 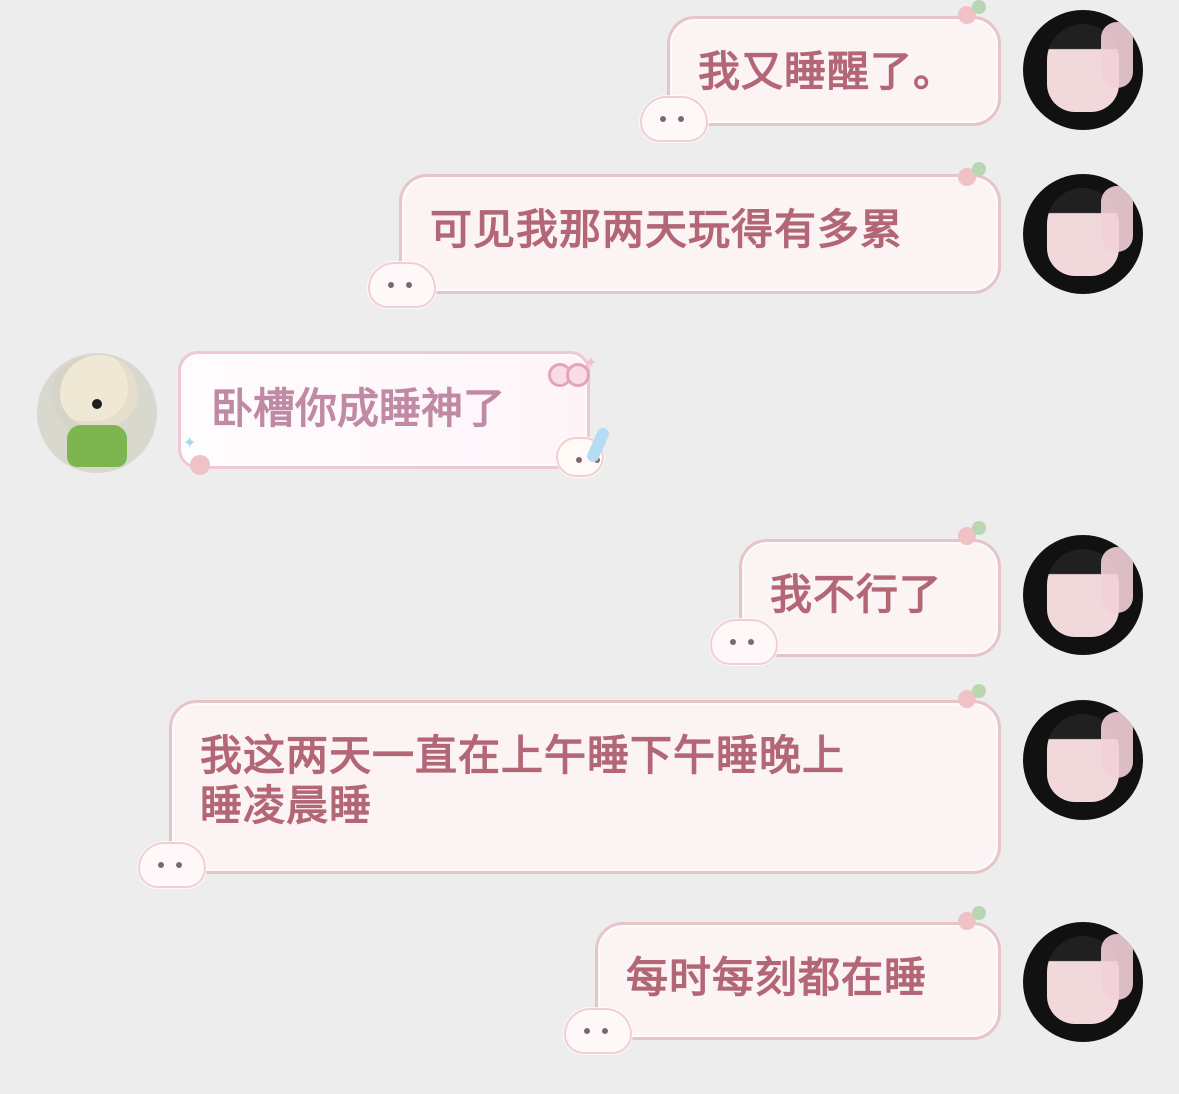 I want to click on message-row-me-1: 我又睡醒了。, so click(x=589, y=75).